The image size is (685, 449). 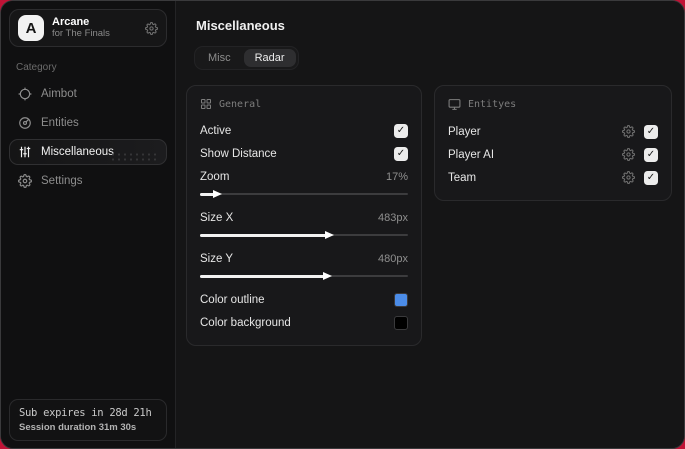 What do you see at coordinates (304, 258) in the screenshot?
I see `slider-row-size-y: Size Y 480px` at bounding box center [304, 258].